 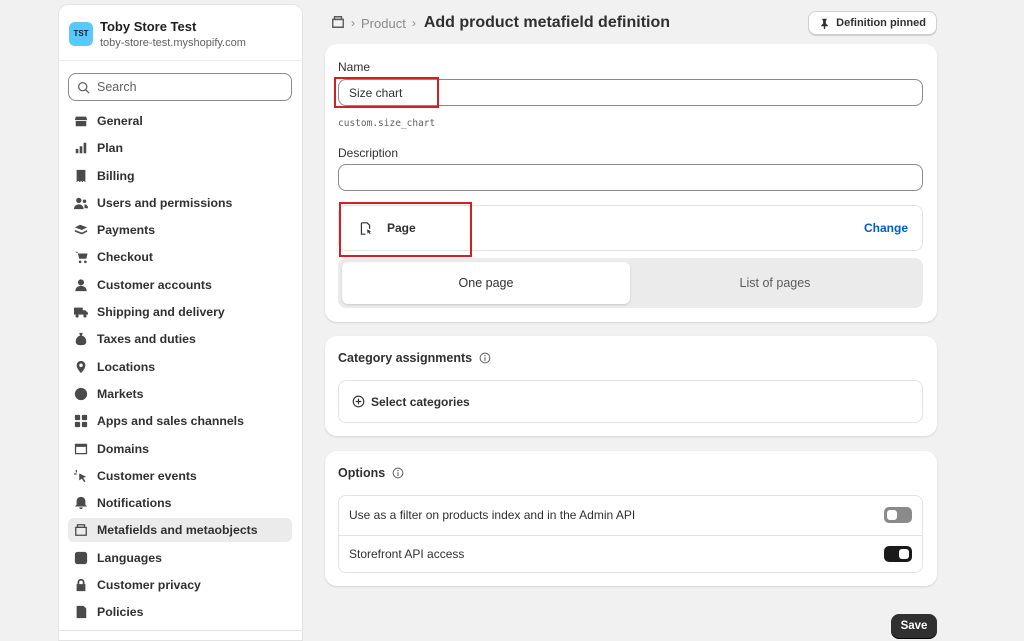 I want to click on sidebar-item-label: Shipping and delivery, so click(x=161, y=312).